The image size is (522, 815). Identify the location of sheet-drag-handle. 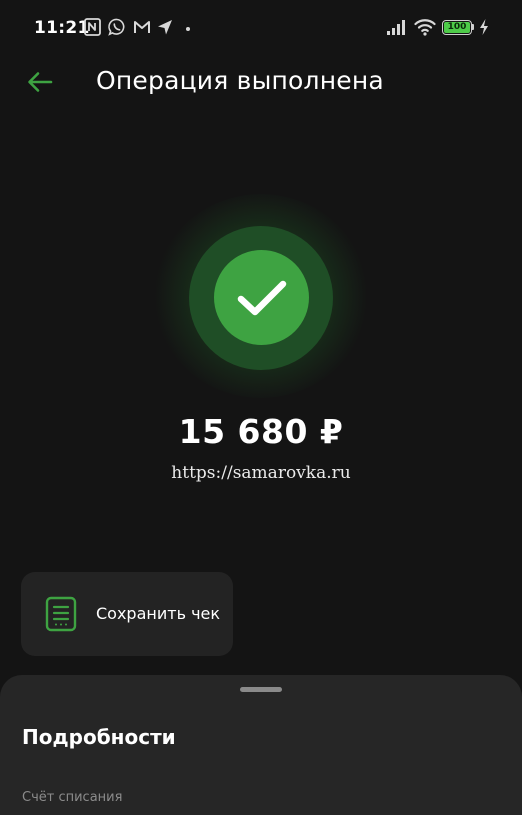
(261, 689).